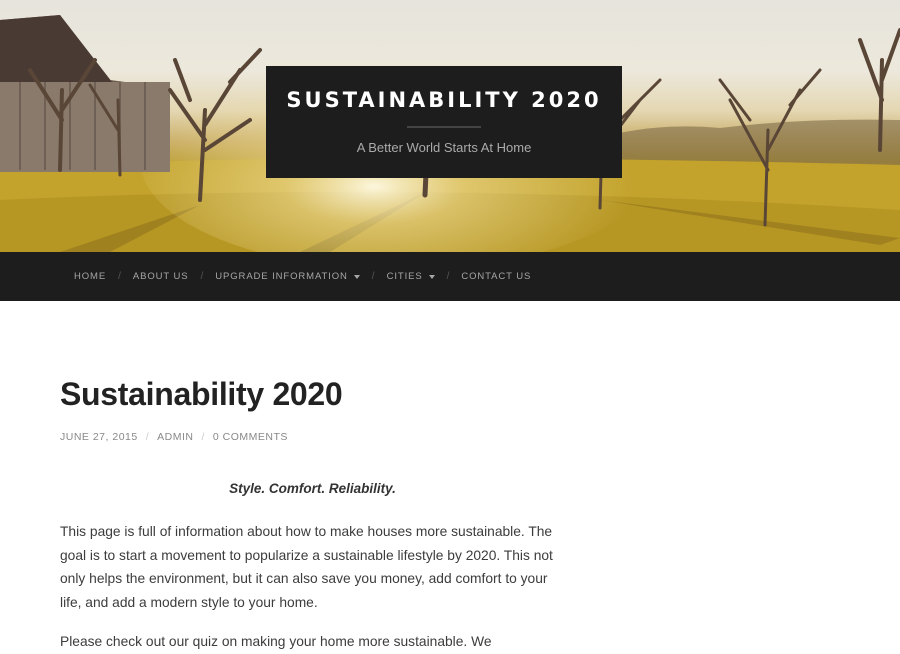 Image resolution: width=900 pixels, height=654 pixels. I want to click on nav-item-label: CITIES, so click(404, 276).